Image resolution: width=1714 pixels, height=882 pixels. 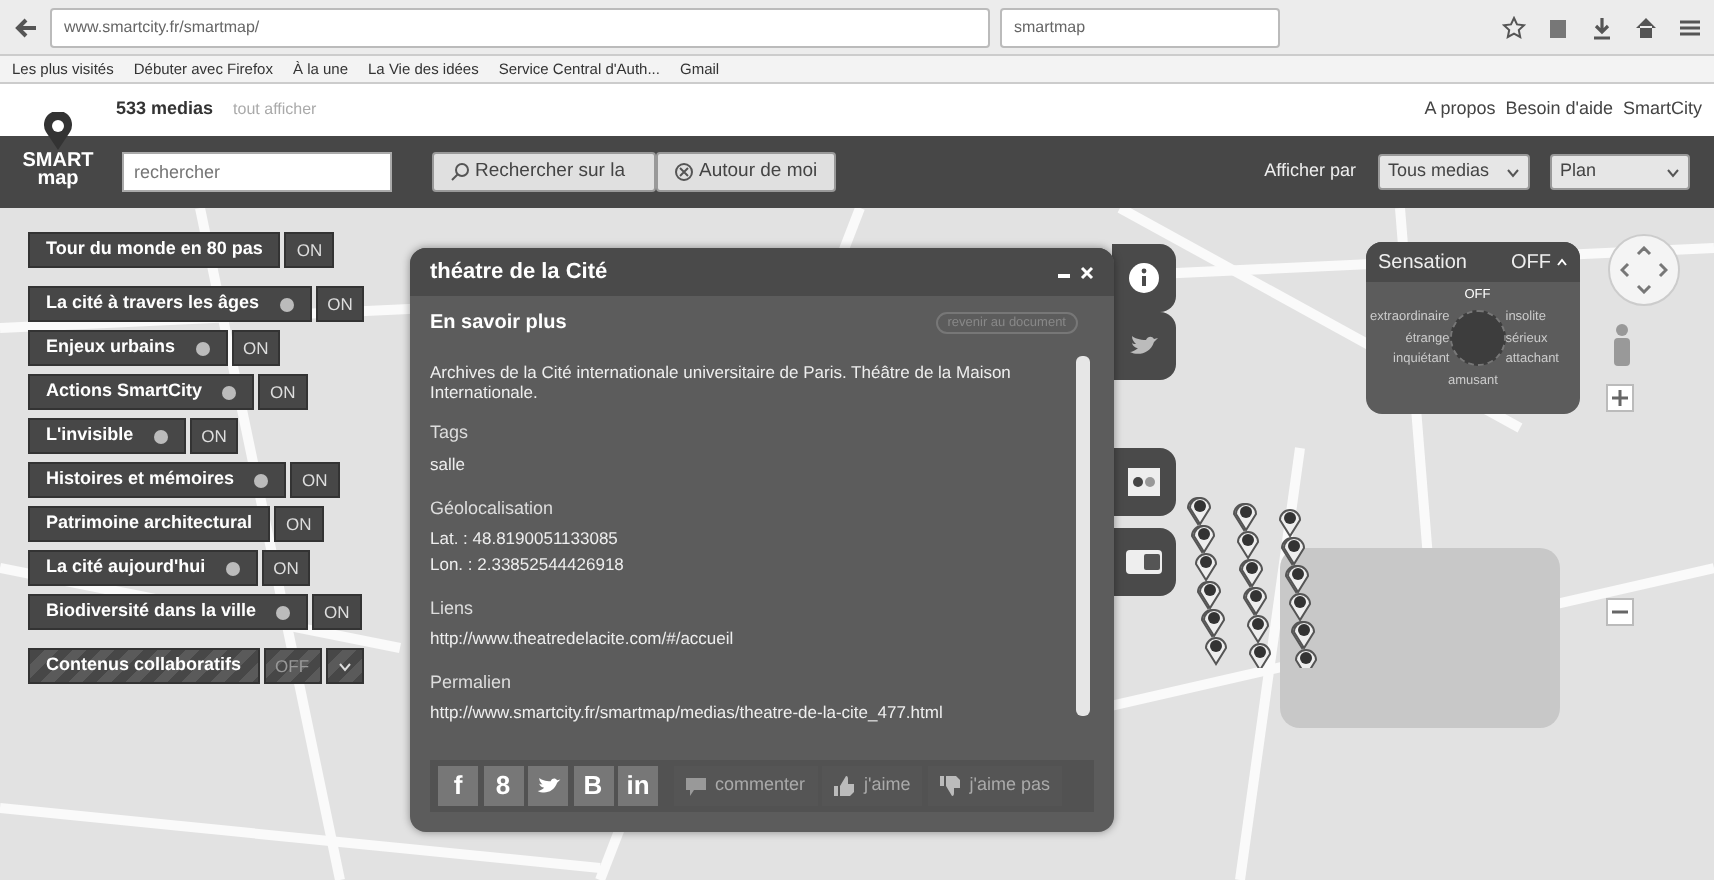 I want to click on description-text: Archives de la Cité internationale universitaire de Paris. Théâtre de la Maison Internationale., so click(x=721, y=382).